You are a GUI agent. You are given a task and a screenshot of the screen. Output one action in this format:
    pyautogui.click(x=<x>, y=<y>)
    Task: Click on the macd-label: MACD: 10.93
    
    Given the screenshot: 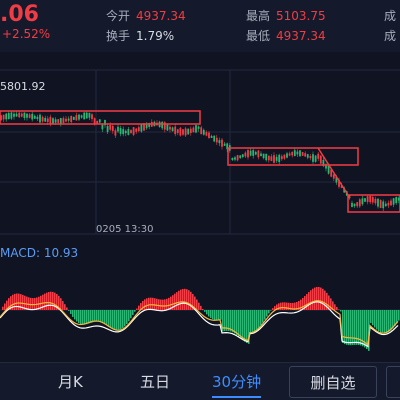 What is the action you would take?
    pyautogui.click(x=39, y=253)
    